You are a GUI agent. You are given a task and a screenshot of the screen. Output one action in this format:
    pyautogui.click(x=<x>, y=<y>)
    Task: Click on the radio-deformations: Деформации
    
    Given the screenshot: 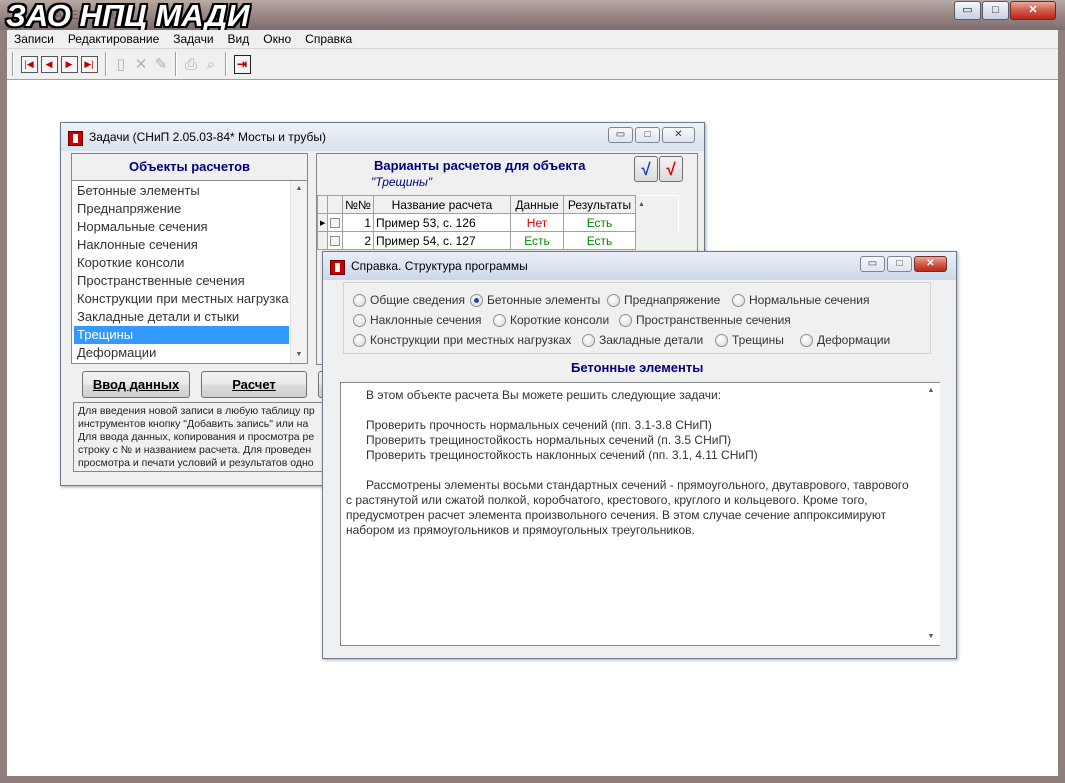 What is the action you would take?
    pyautogui.click(x=845, y=340)
    